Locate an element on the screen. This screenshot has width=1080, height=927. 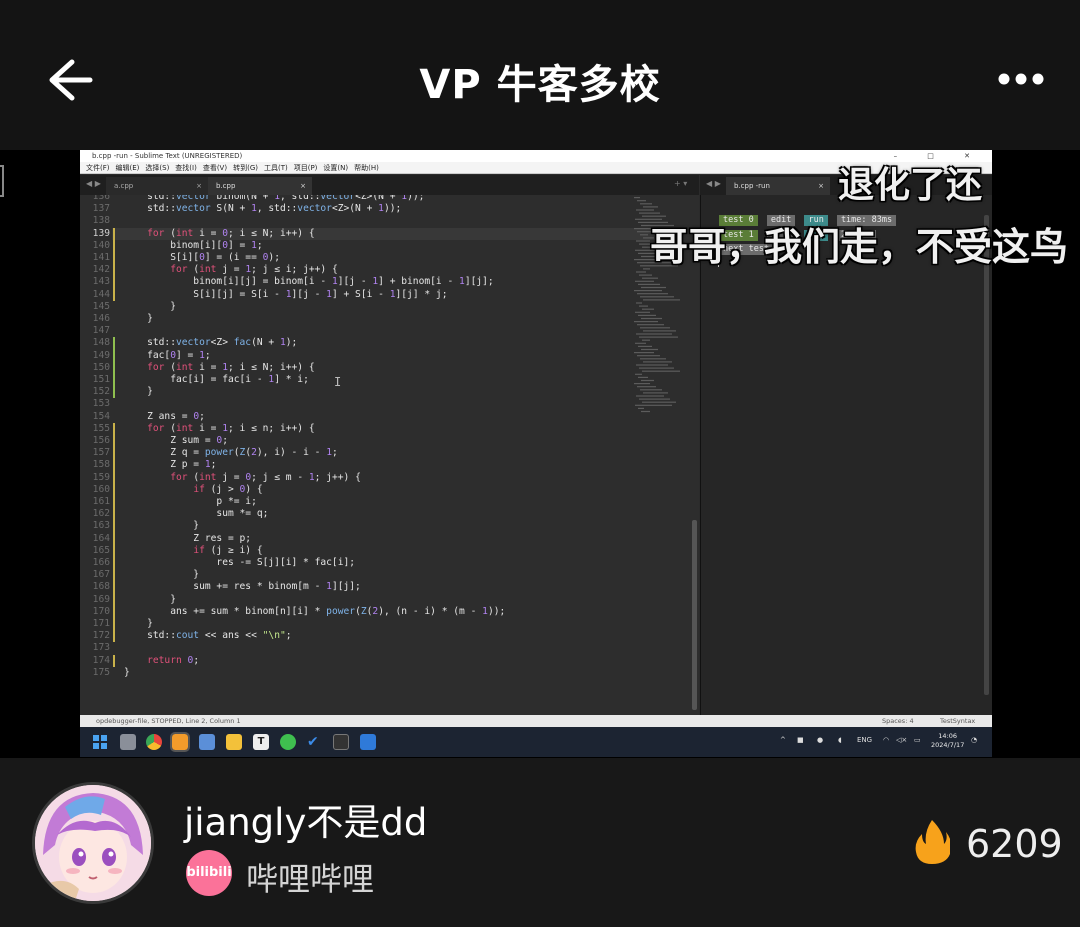
code-line: 162 sum *= q; is located at coordinates (389, 514).